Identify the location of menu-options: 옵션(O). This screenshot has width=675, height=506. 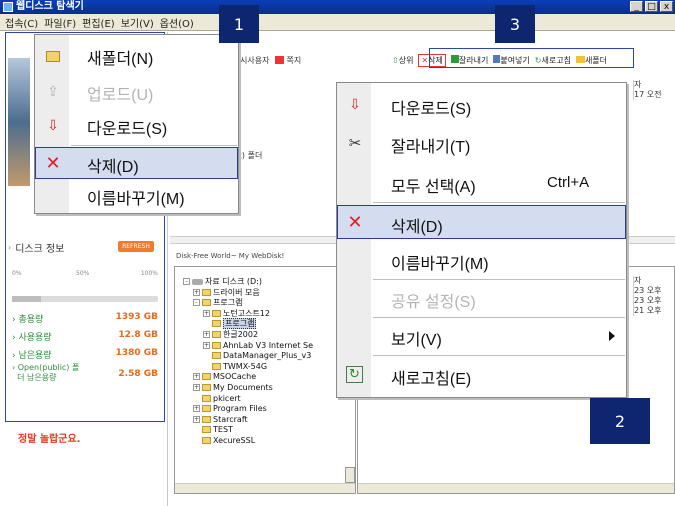
(177, 22).